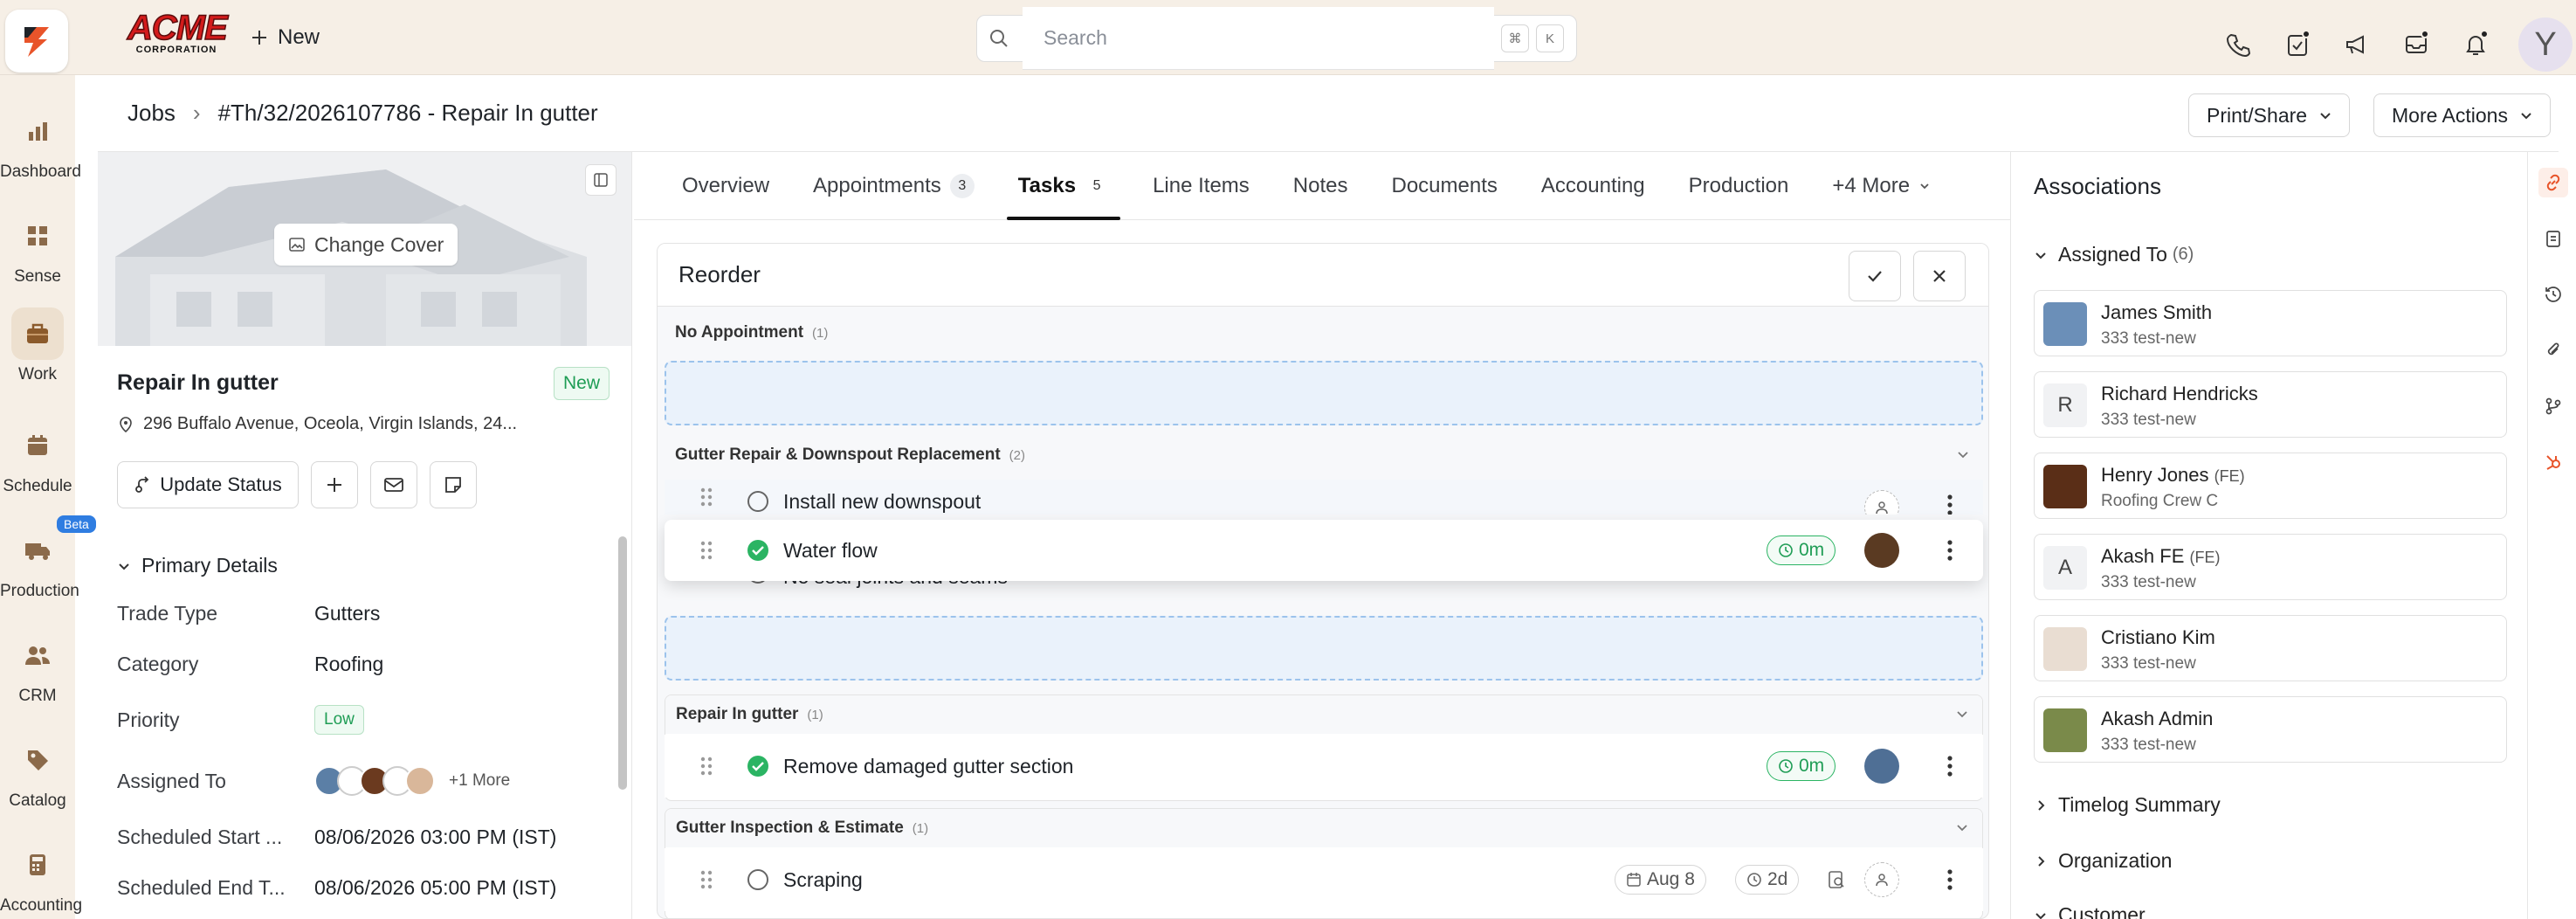 The image size is (2576, 919). I want to click on change-cover-button: Change Cover, so click(366, 245).